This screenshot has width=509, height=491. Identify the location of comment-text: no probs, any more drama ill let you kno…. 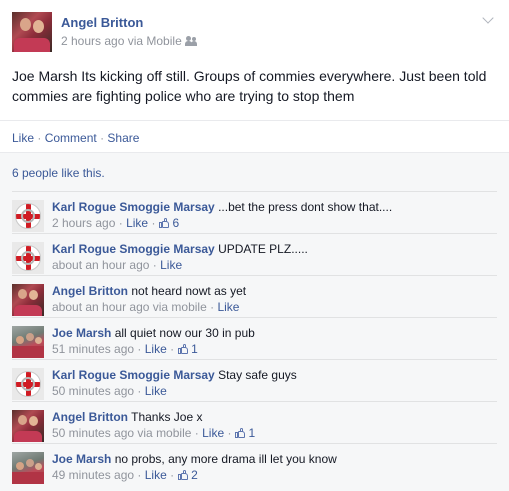
(225, 459).